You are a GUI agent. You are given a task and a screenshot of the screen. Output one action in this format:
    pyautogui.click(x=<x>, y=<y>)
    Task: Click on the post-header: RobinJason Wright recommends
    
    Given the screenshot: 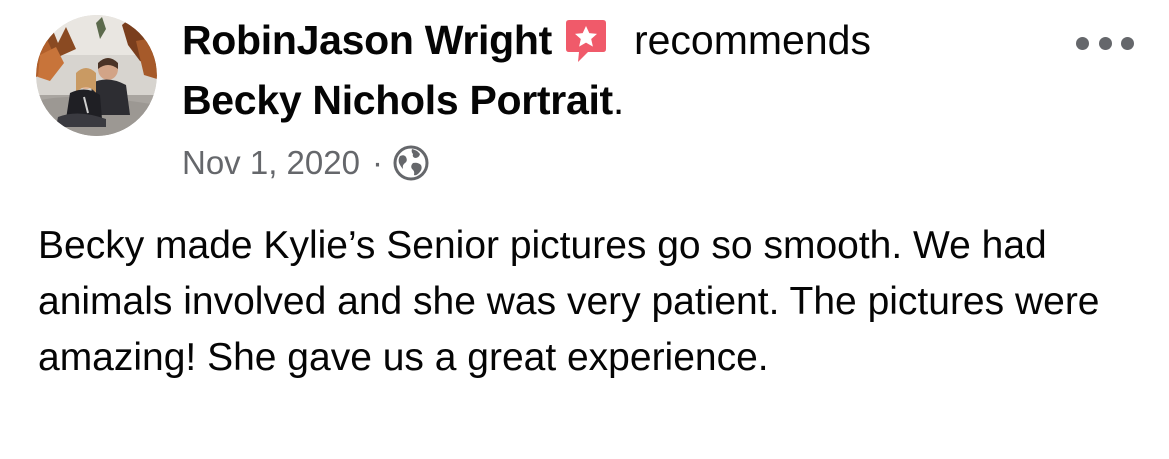 What is the action you would take?
    pyautogui.click(x=526, y=40)
    